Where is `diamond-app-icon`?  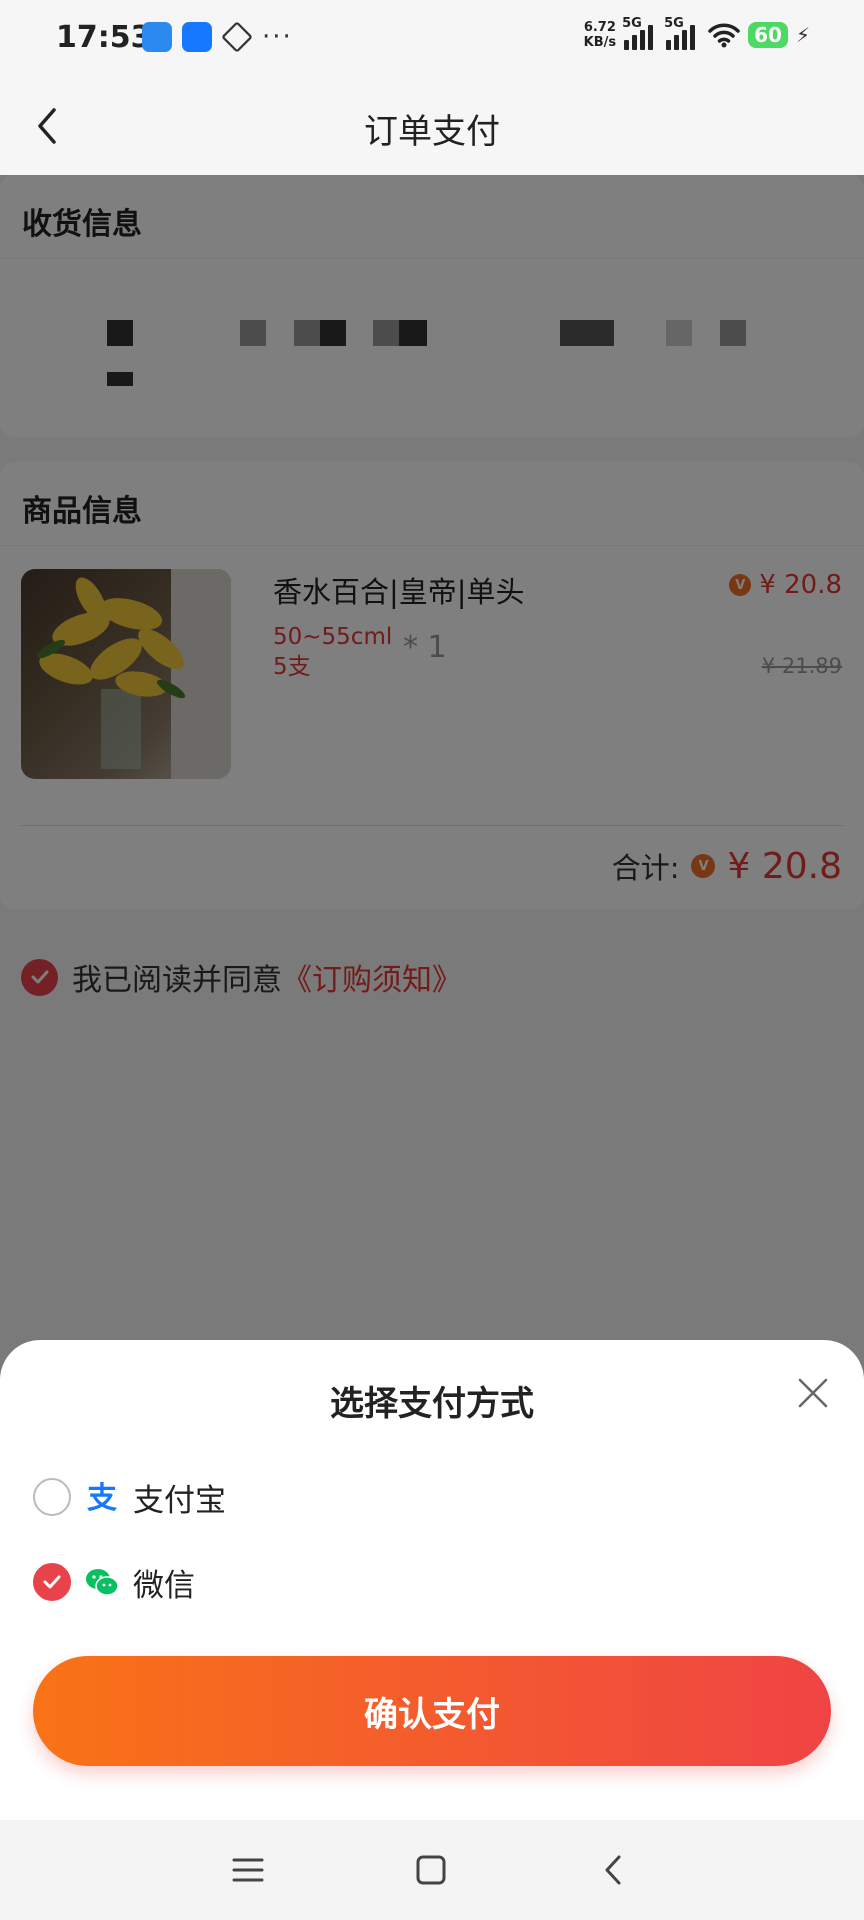
diamond-app-icon is located at coordinates (237, 37).